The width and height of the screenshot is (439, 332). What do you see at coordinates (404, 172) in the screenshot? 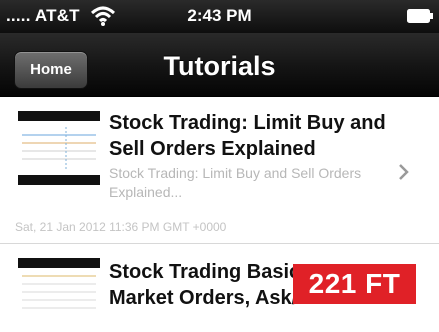
I see `chevron-right-icon` at bounding box center [404, 172].